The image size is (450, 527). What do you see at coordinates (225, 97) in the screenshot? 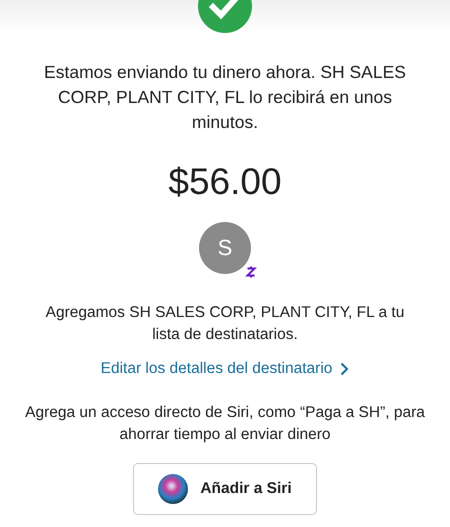
I see `status-message: Estamos enviando tu dinero ahora. SH SALES CORP, PLANT CITY, FL lo recibirá en unos minutos.` at bounding box center [225, 97].